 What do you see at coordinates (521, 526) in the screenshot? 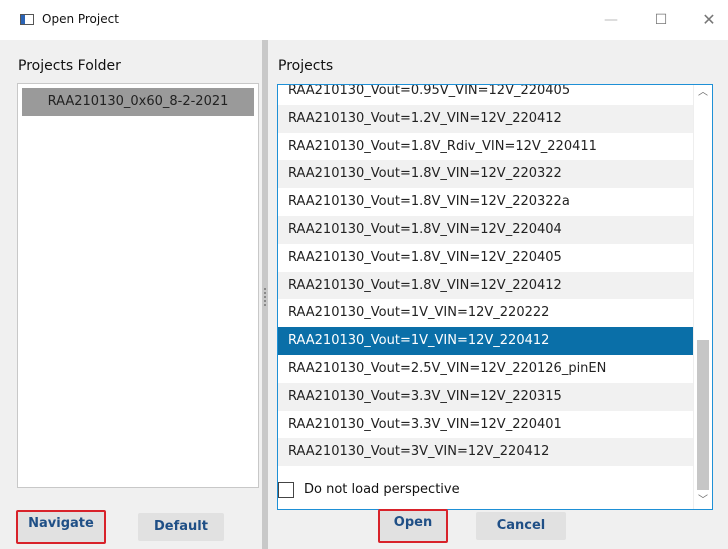
I see `cancel-button: Cancel` at bounding box center [521, 526].